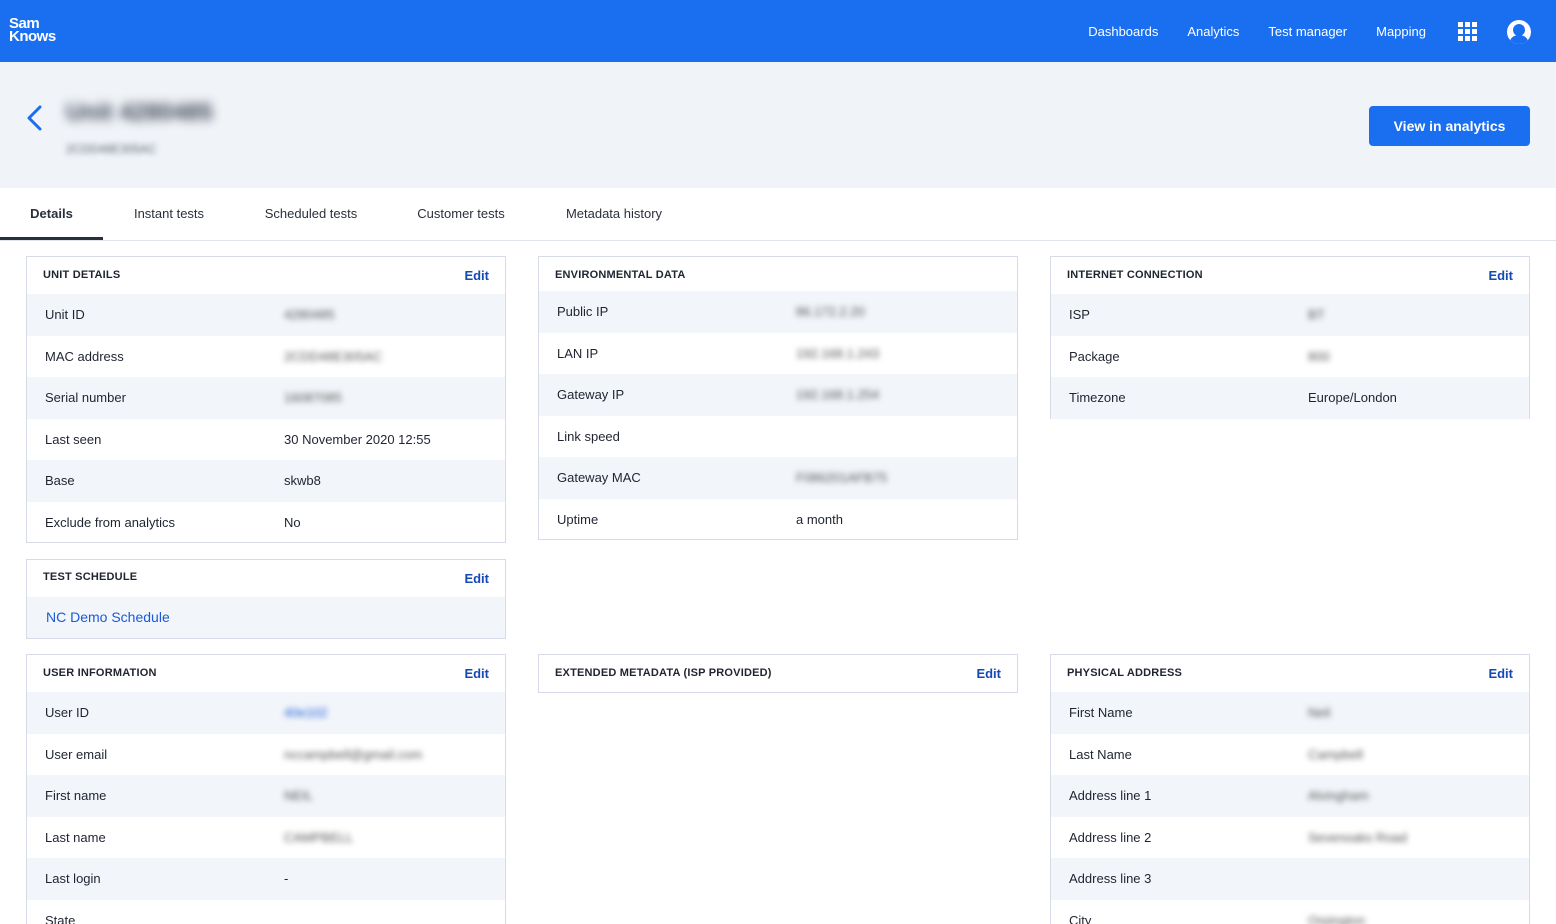  I want to click on row-value: nccampbell@gmail.com, so click(353, 754).